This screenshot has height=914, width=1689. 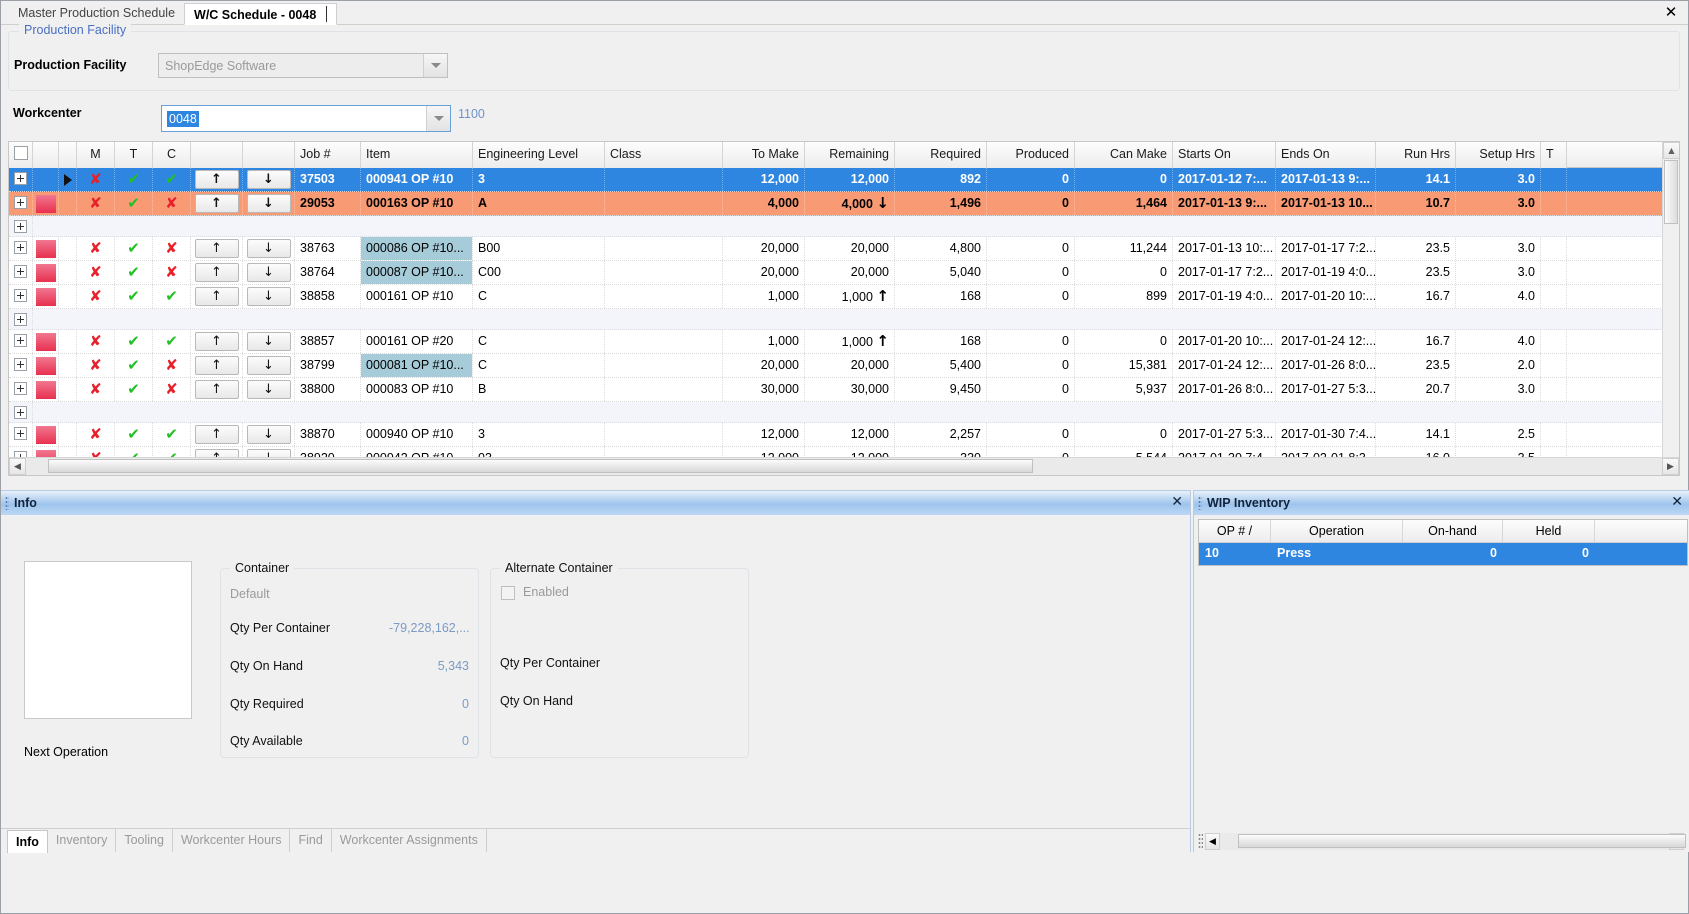 I want to click on cell-runhrs: 20.7, so click(x=1416, y=389).